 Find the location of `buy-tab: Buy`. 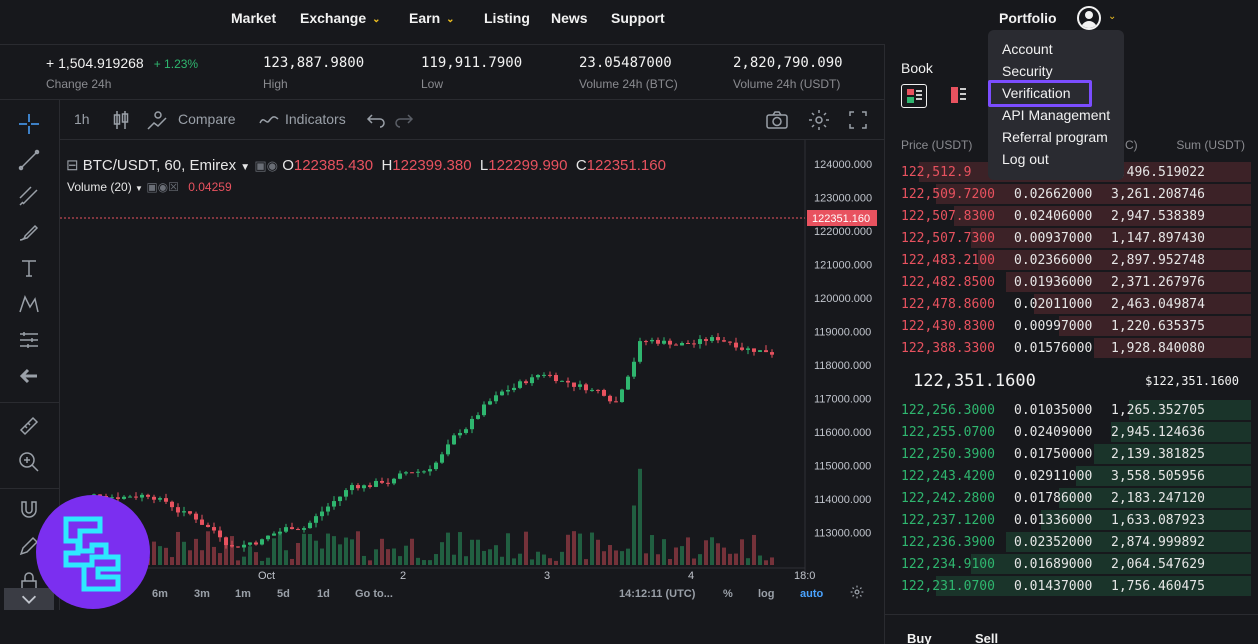

buy-tab: Buy is located at coordinates (919, 637).